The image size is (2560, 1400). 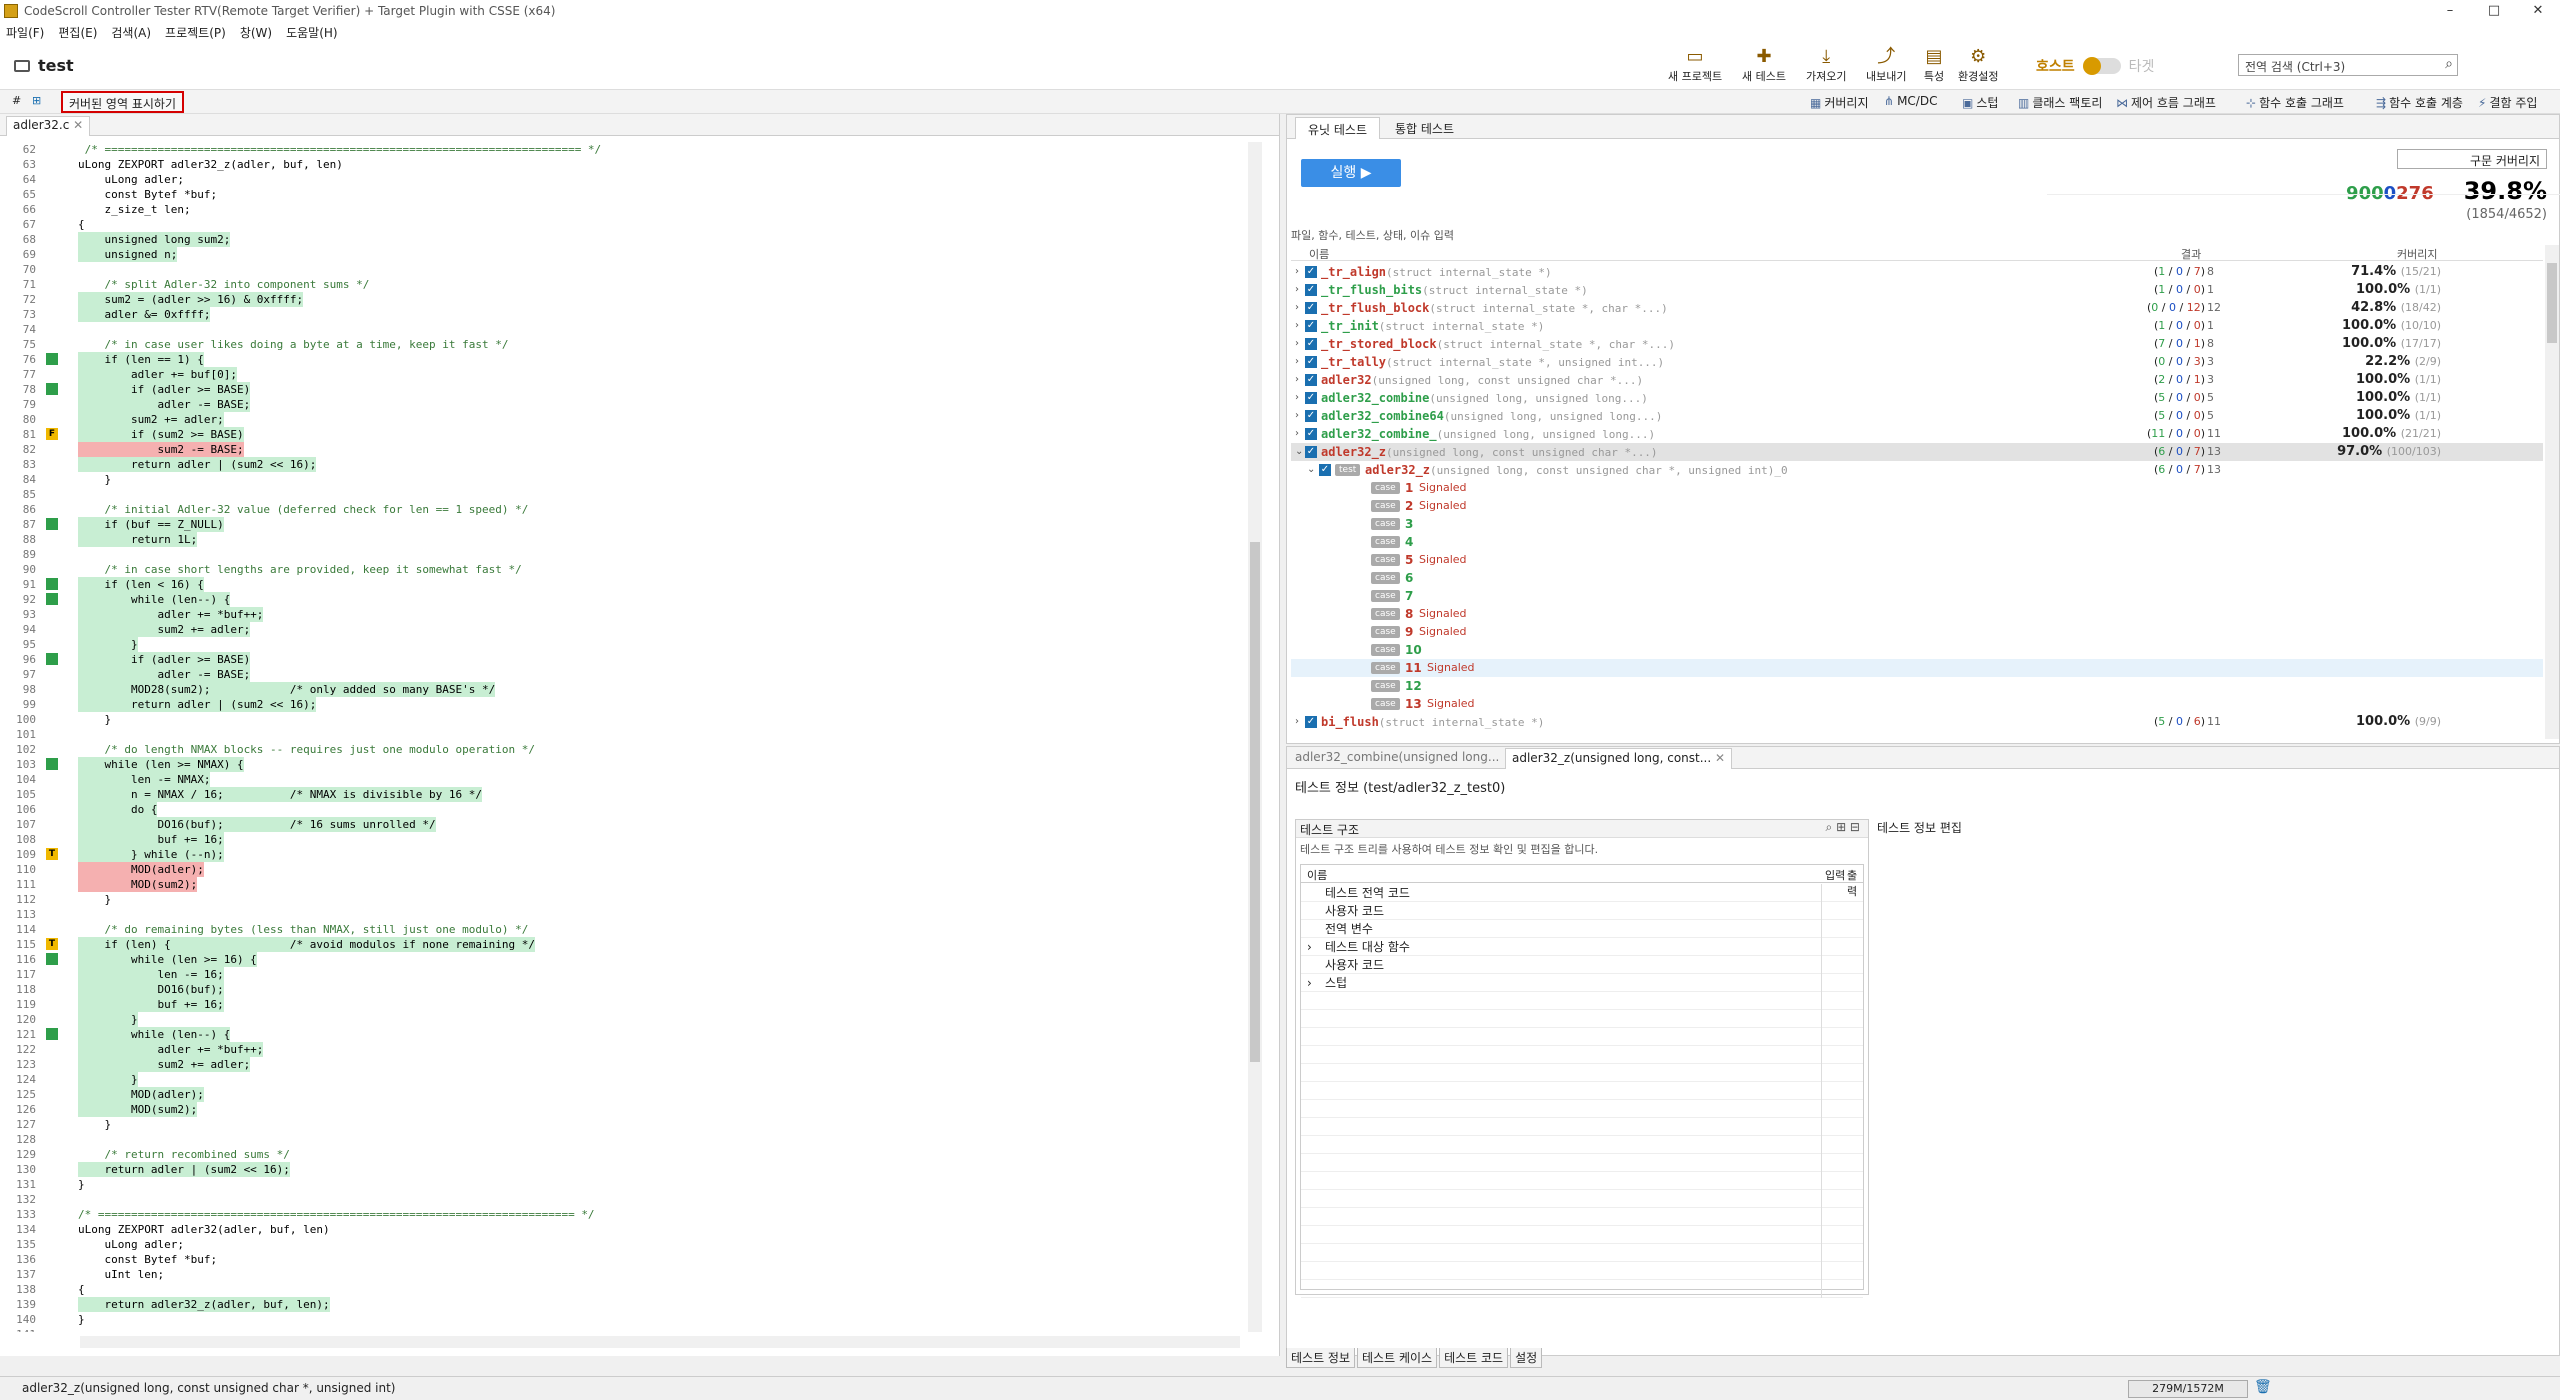 I want to click on close-button: ✕, so click(x=2538, y=11).